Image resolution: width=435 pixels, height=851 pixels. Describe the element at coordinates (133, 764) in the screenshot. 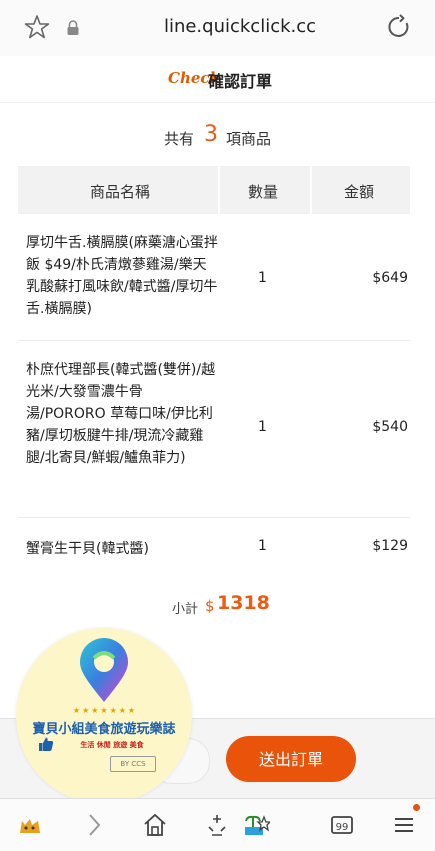

I see `blog-signature: BY CCS` at that location.